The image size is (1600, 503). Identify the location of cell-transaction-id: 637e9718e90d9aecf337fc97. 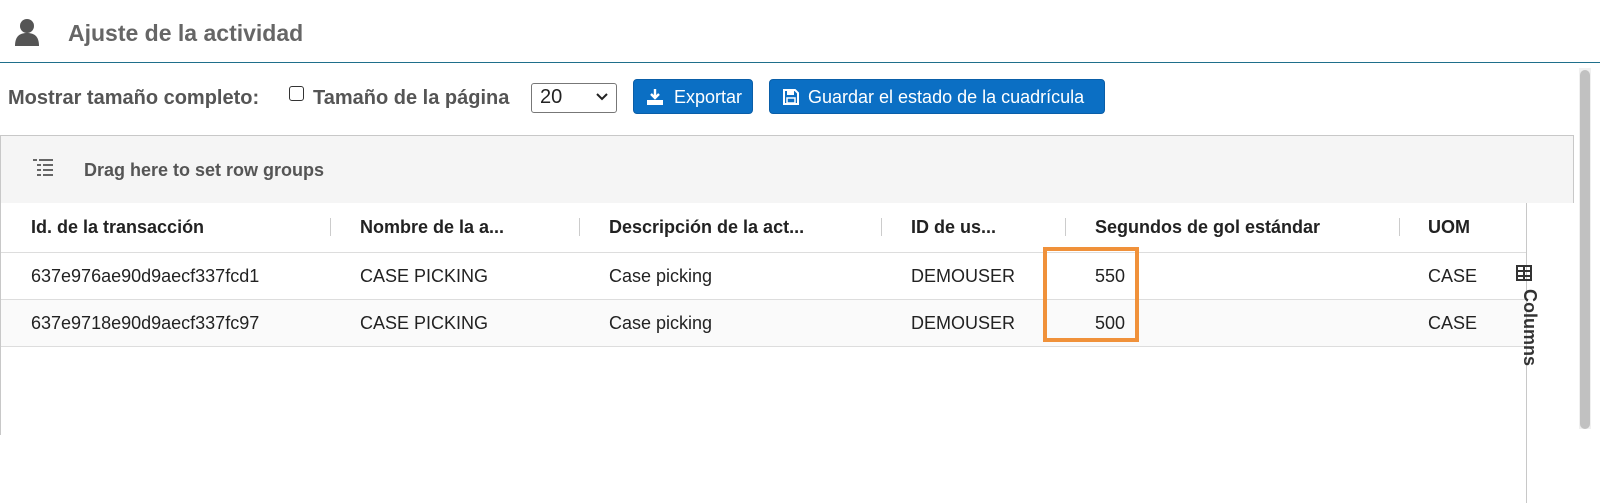
(145, 323).